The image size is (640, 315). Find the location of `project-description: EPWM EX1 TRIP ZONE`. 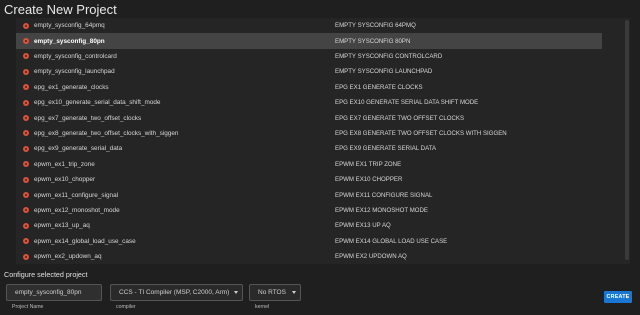

project-description: EPWM EX1 TRIP ZONE is located at coordinates (368, 164).